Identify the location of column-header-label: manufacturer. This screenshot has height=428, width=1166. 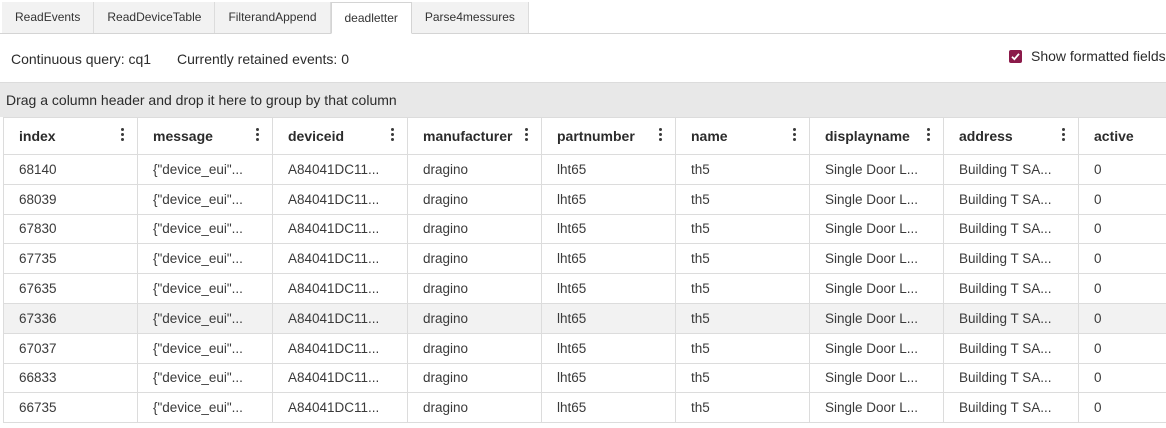
(468, 136).